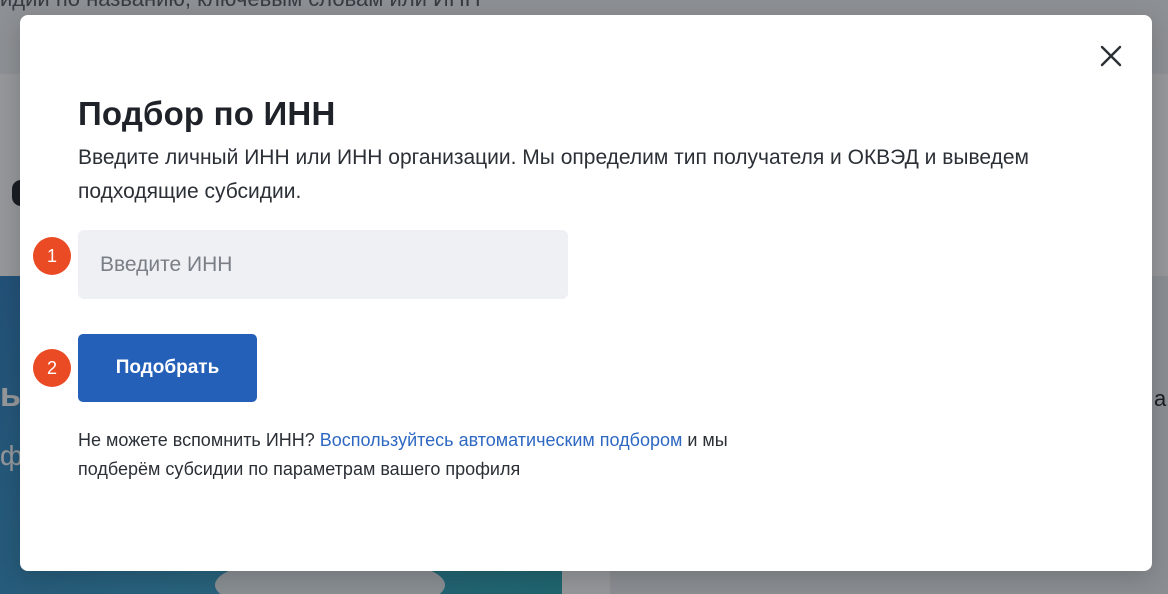 This screenshot has height=594, width=1168. Describe the element at coordinates (52, 256) in the screenshot. I see `step-badge-1: 1` at that location.